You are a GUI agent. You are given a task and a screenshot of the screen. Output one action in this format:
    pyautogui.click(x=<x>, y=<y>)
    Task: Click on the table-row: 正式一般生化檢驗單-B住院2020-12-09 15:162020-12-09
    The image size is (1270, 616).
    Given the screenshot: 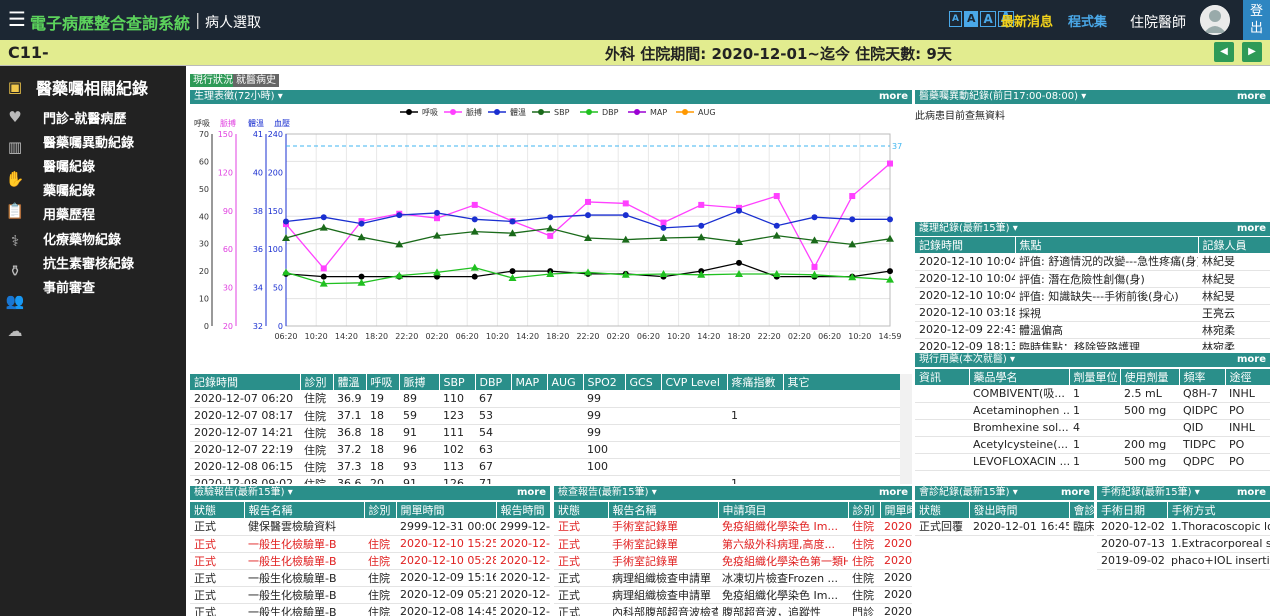 What is the action you would take?
    pyautogui.click(x=370, y=578)
    